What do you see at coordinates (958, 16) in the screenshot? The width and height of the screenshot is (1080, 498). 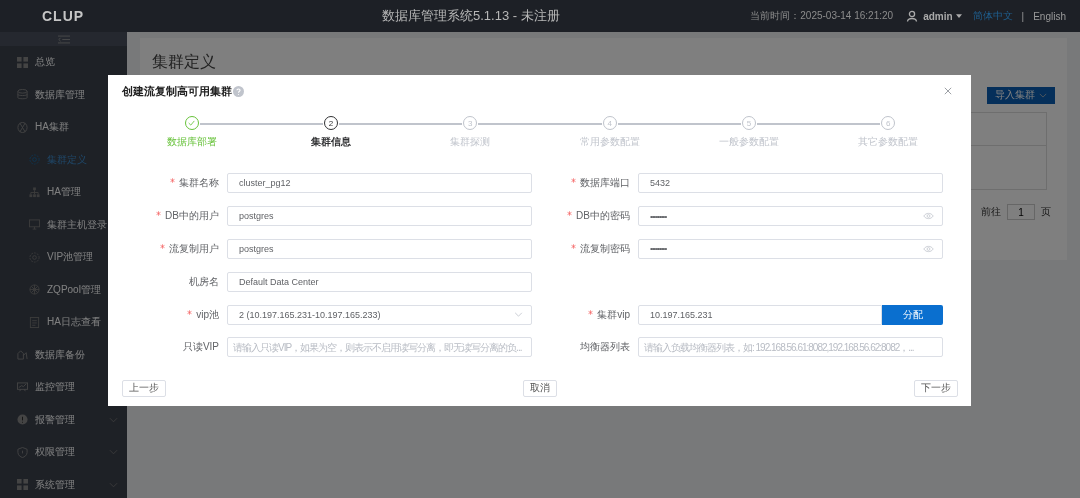 I see `caret-icon` at bounding box center [958, 16].